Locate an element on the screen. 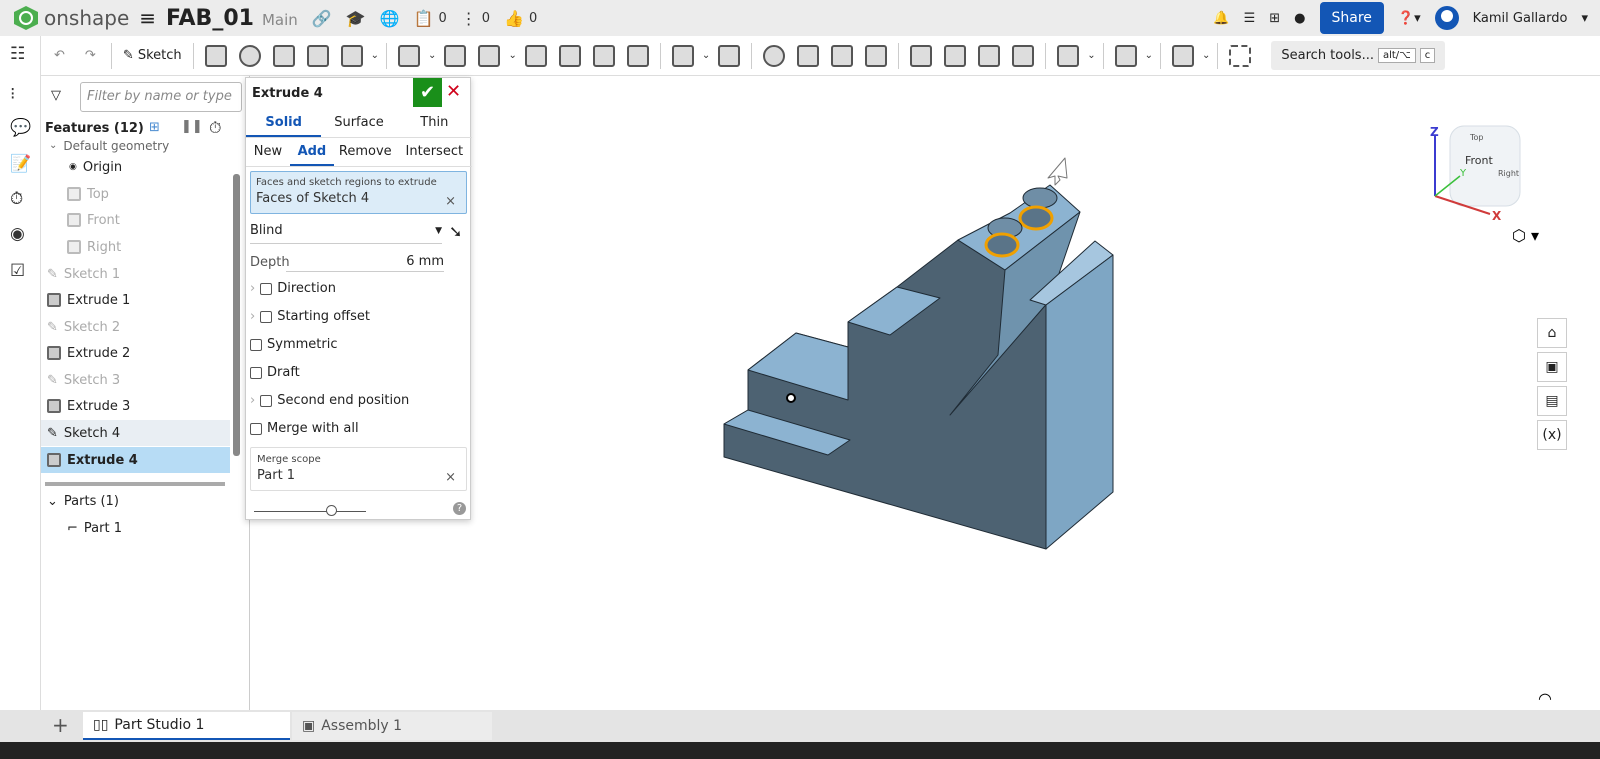  link-icon: 🔗 is located at coordinates (322, 18).